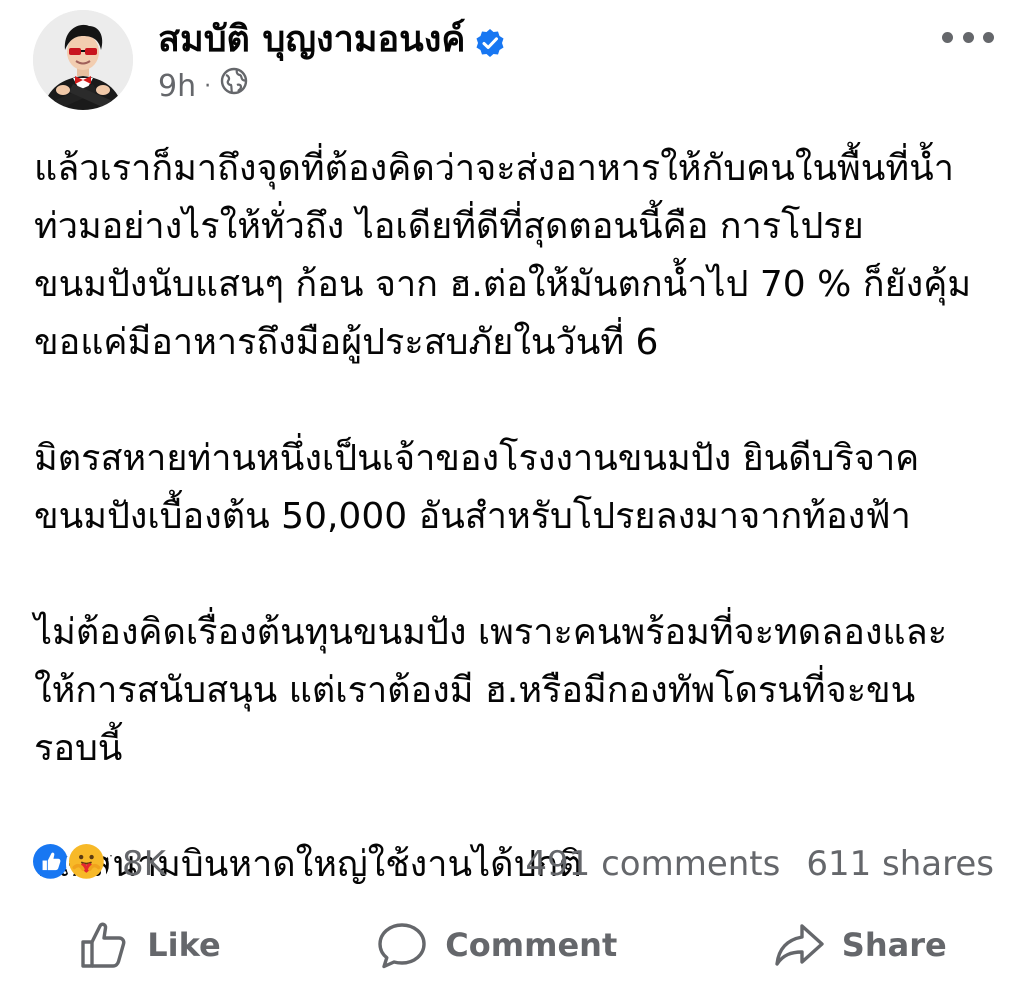 The height and width of the screenshot is (984, 1024). Describe the element at coordinates (894, 945) in the screenshot. I see `share-button-label: Share` at that location.